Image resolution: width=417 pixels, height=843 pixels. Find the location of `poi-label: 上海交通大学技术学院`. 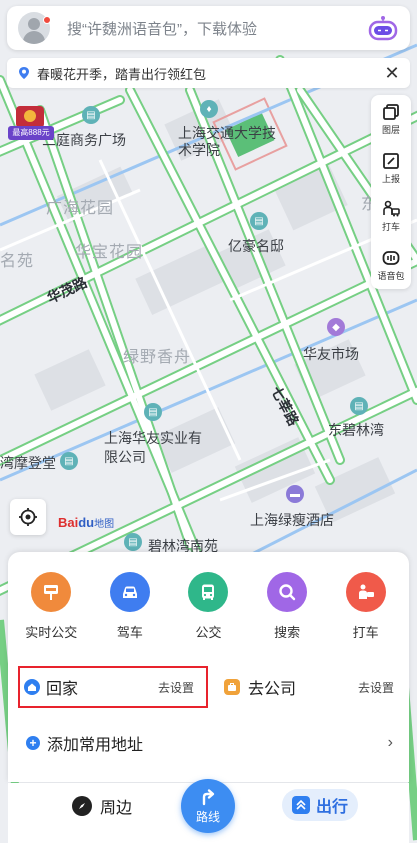

poi-label: 上海交通大学技术学院 is located at coordinates (228, 143).